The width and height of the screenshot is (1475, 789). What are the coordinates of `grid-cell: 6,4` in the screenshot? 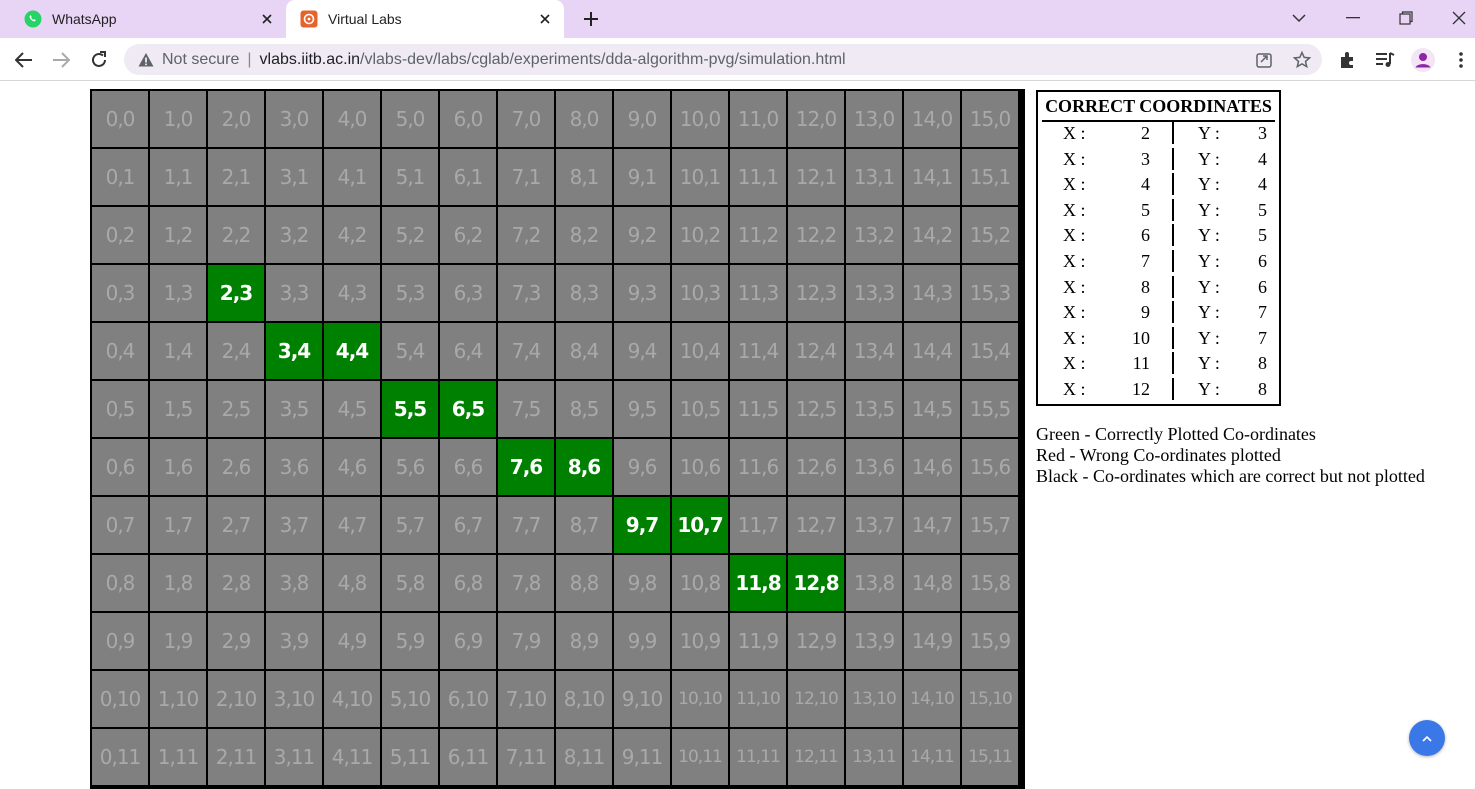 It's located at (468, 351).